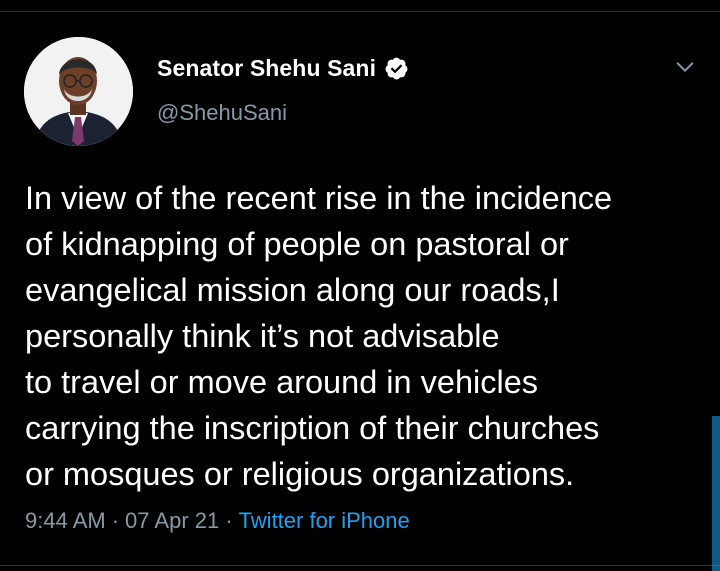  What do you see at coordinates (292, 290) in the screenshot?
I see `tweet-line: evangelical mission along our roads,I` at bounding box center [292, 290].